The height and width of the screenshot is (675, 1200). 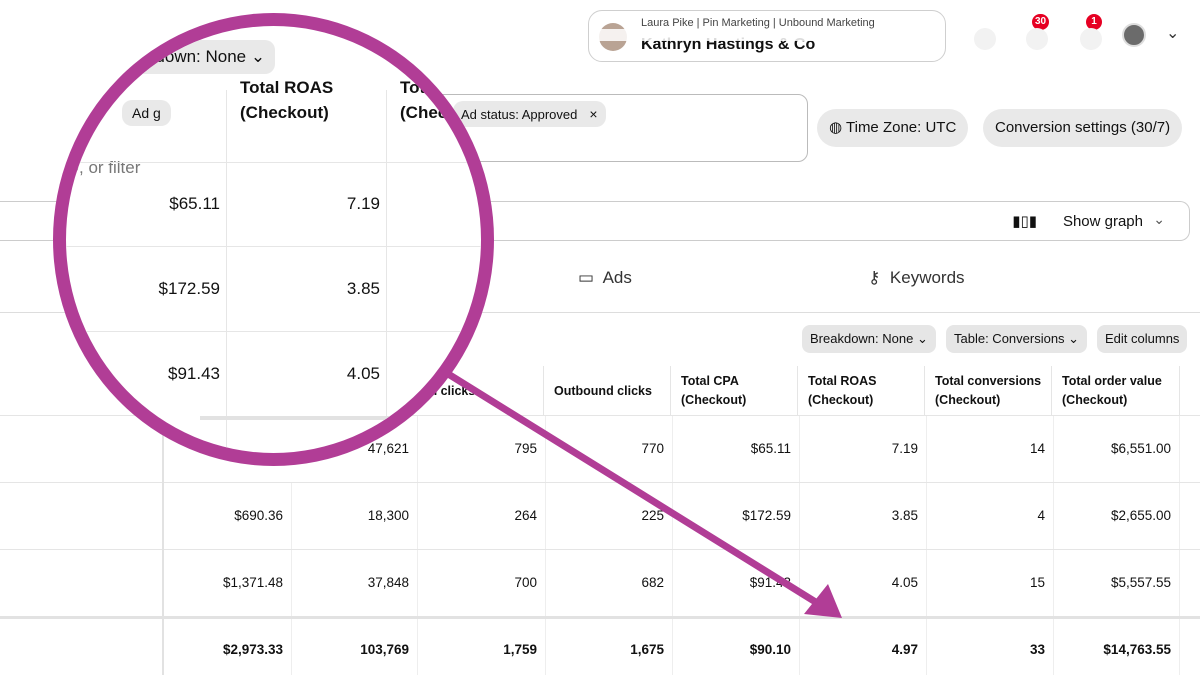 What do you see at coordinates (710, 381) in the screenshot?
I see `header-total-cpa-line1: Total CPA` at bounding box center [710, 381].